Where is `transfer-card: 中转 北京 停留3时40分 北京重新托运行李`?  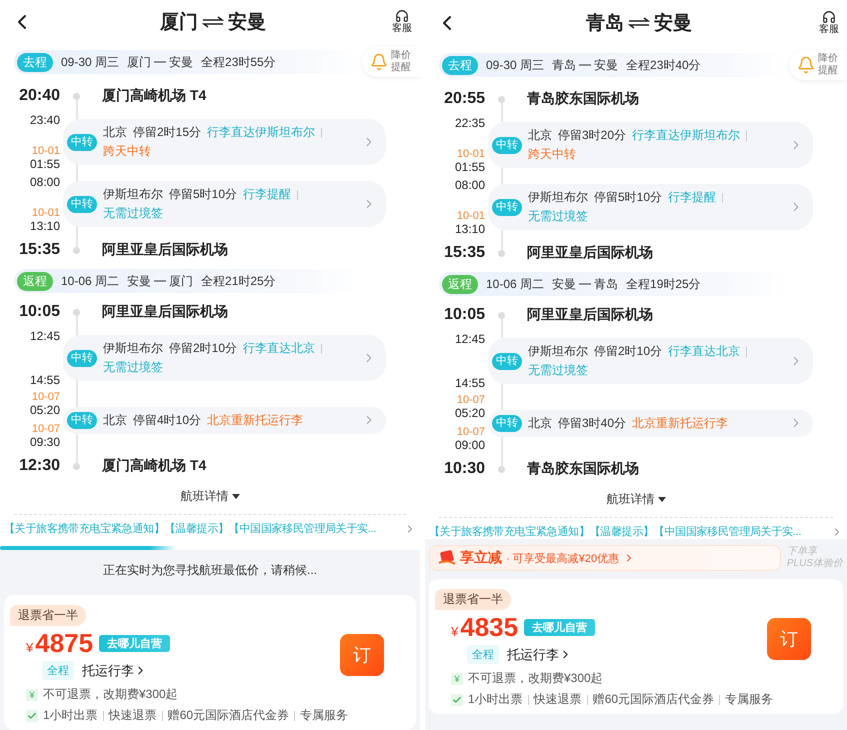 transfer-card: 中转 北京 停留3时40分 北京重新托运行李 is located at coordinates (650, 423).